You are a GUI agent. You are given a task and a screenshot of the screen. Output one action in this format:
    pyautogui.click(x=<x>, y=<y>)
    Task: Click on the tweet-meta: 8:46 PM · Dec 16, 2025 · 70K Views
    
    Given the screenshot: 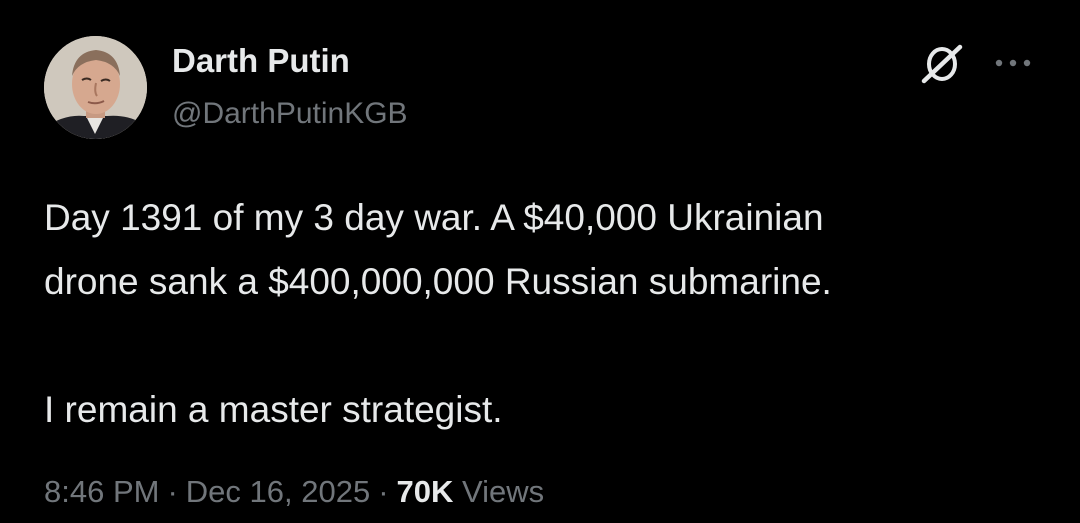 What is the action you would take?
    pyautogui.click(x=294, y=492)
    